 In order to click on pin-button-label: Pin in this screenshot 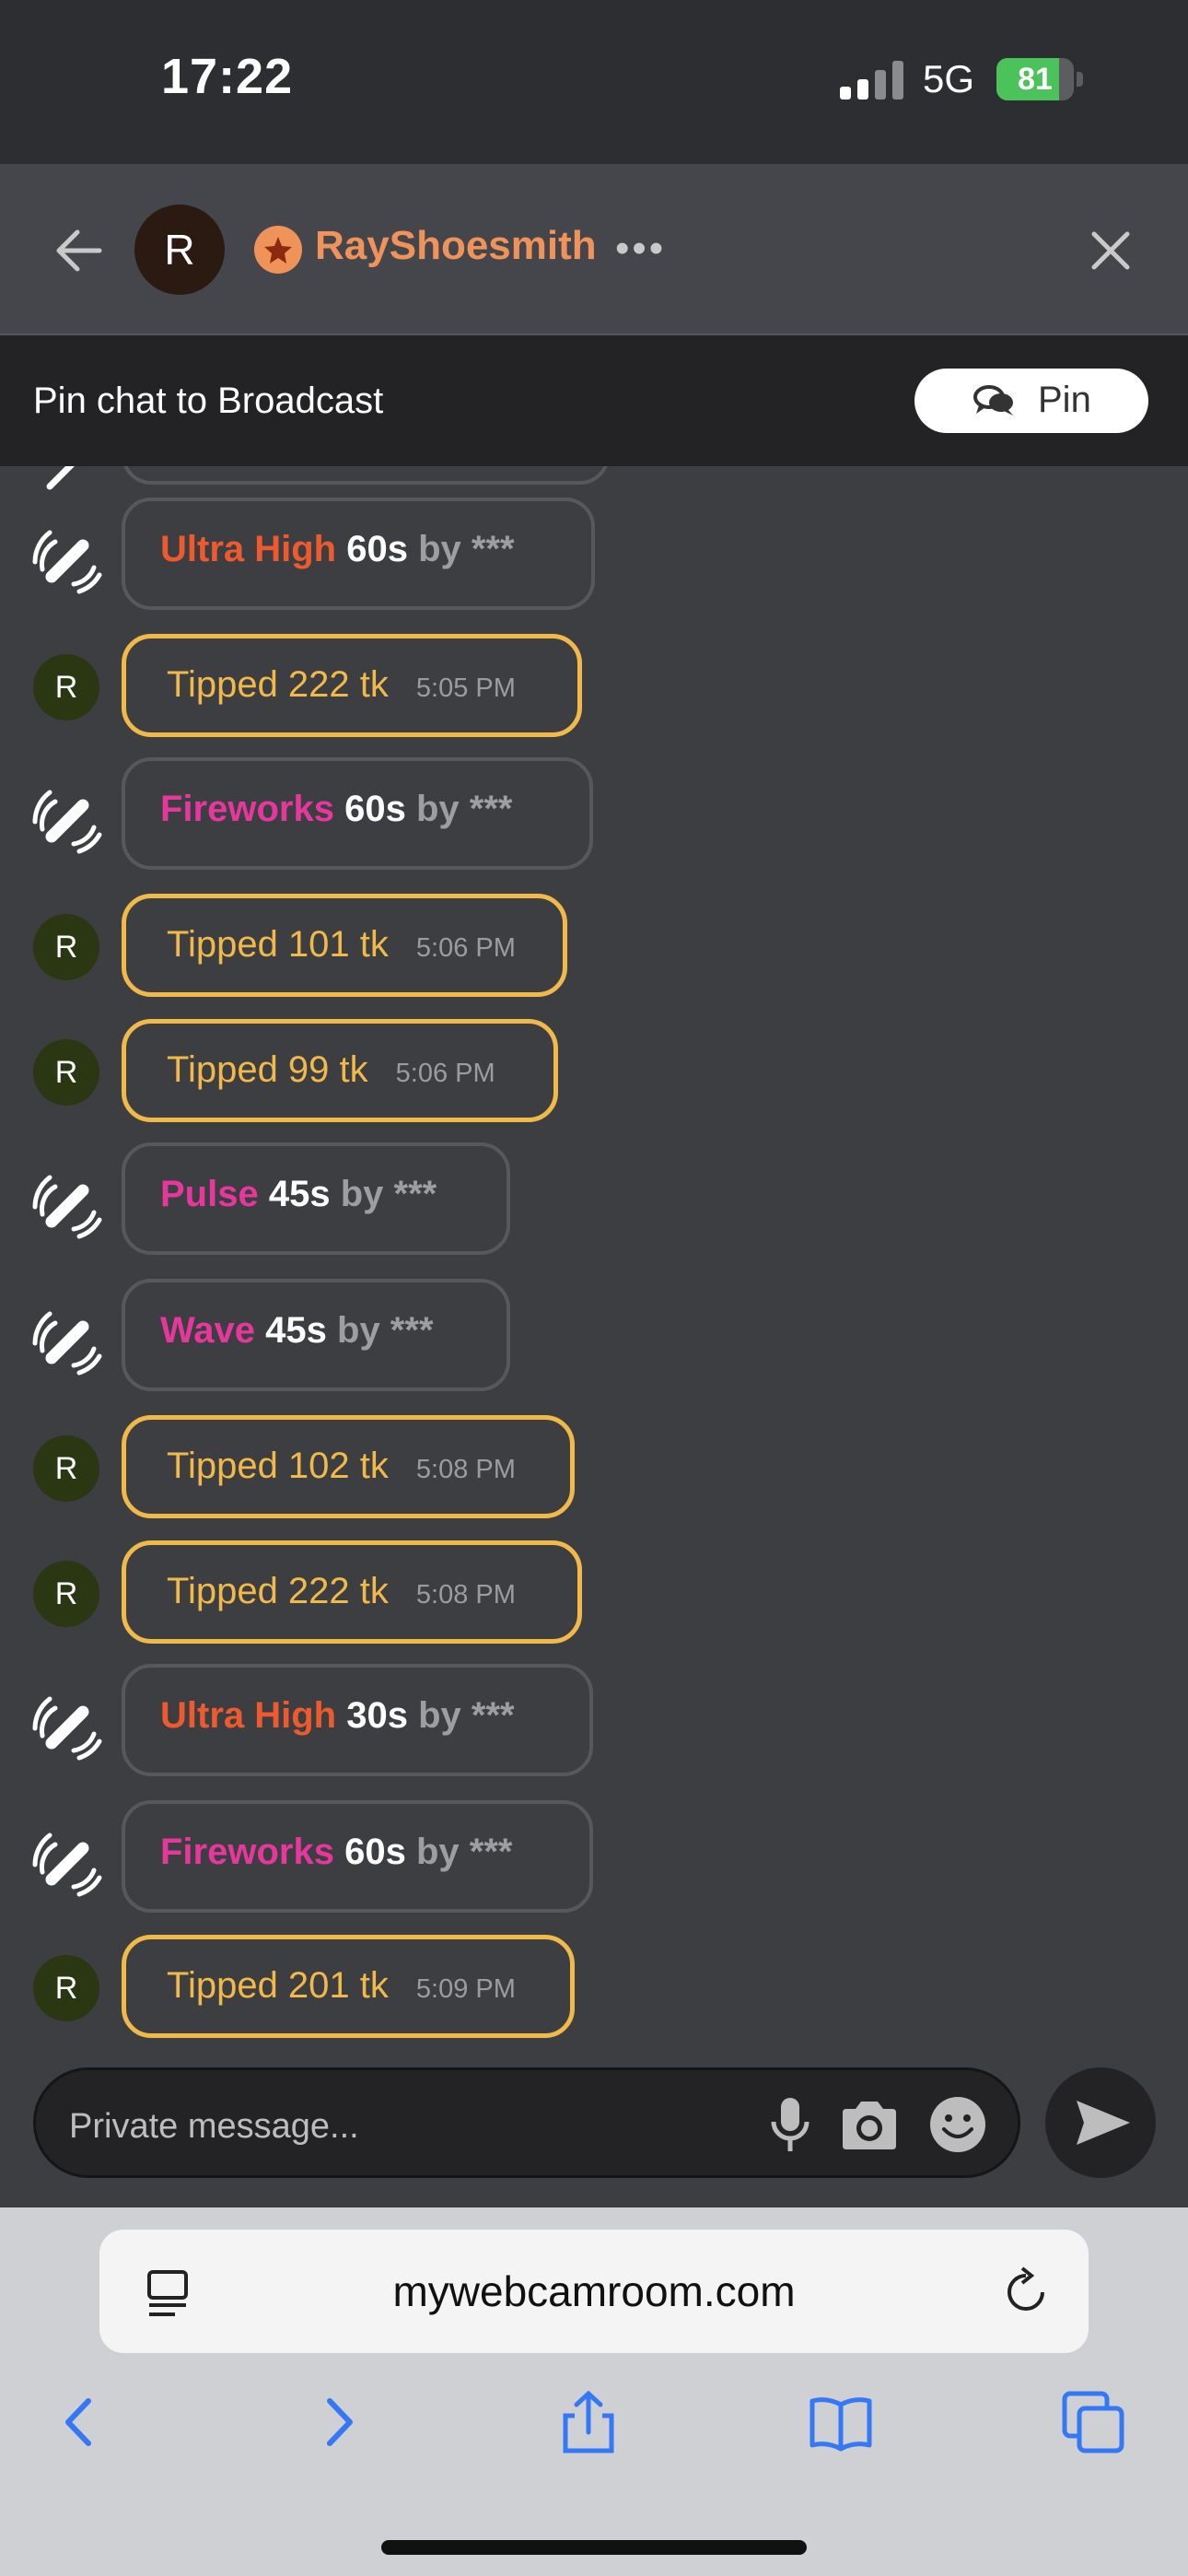, I will do `click(1064, 400)`.